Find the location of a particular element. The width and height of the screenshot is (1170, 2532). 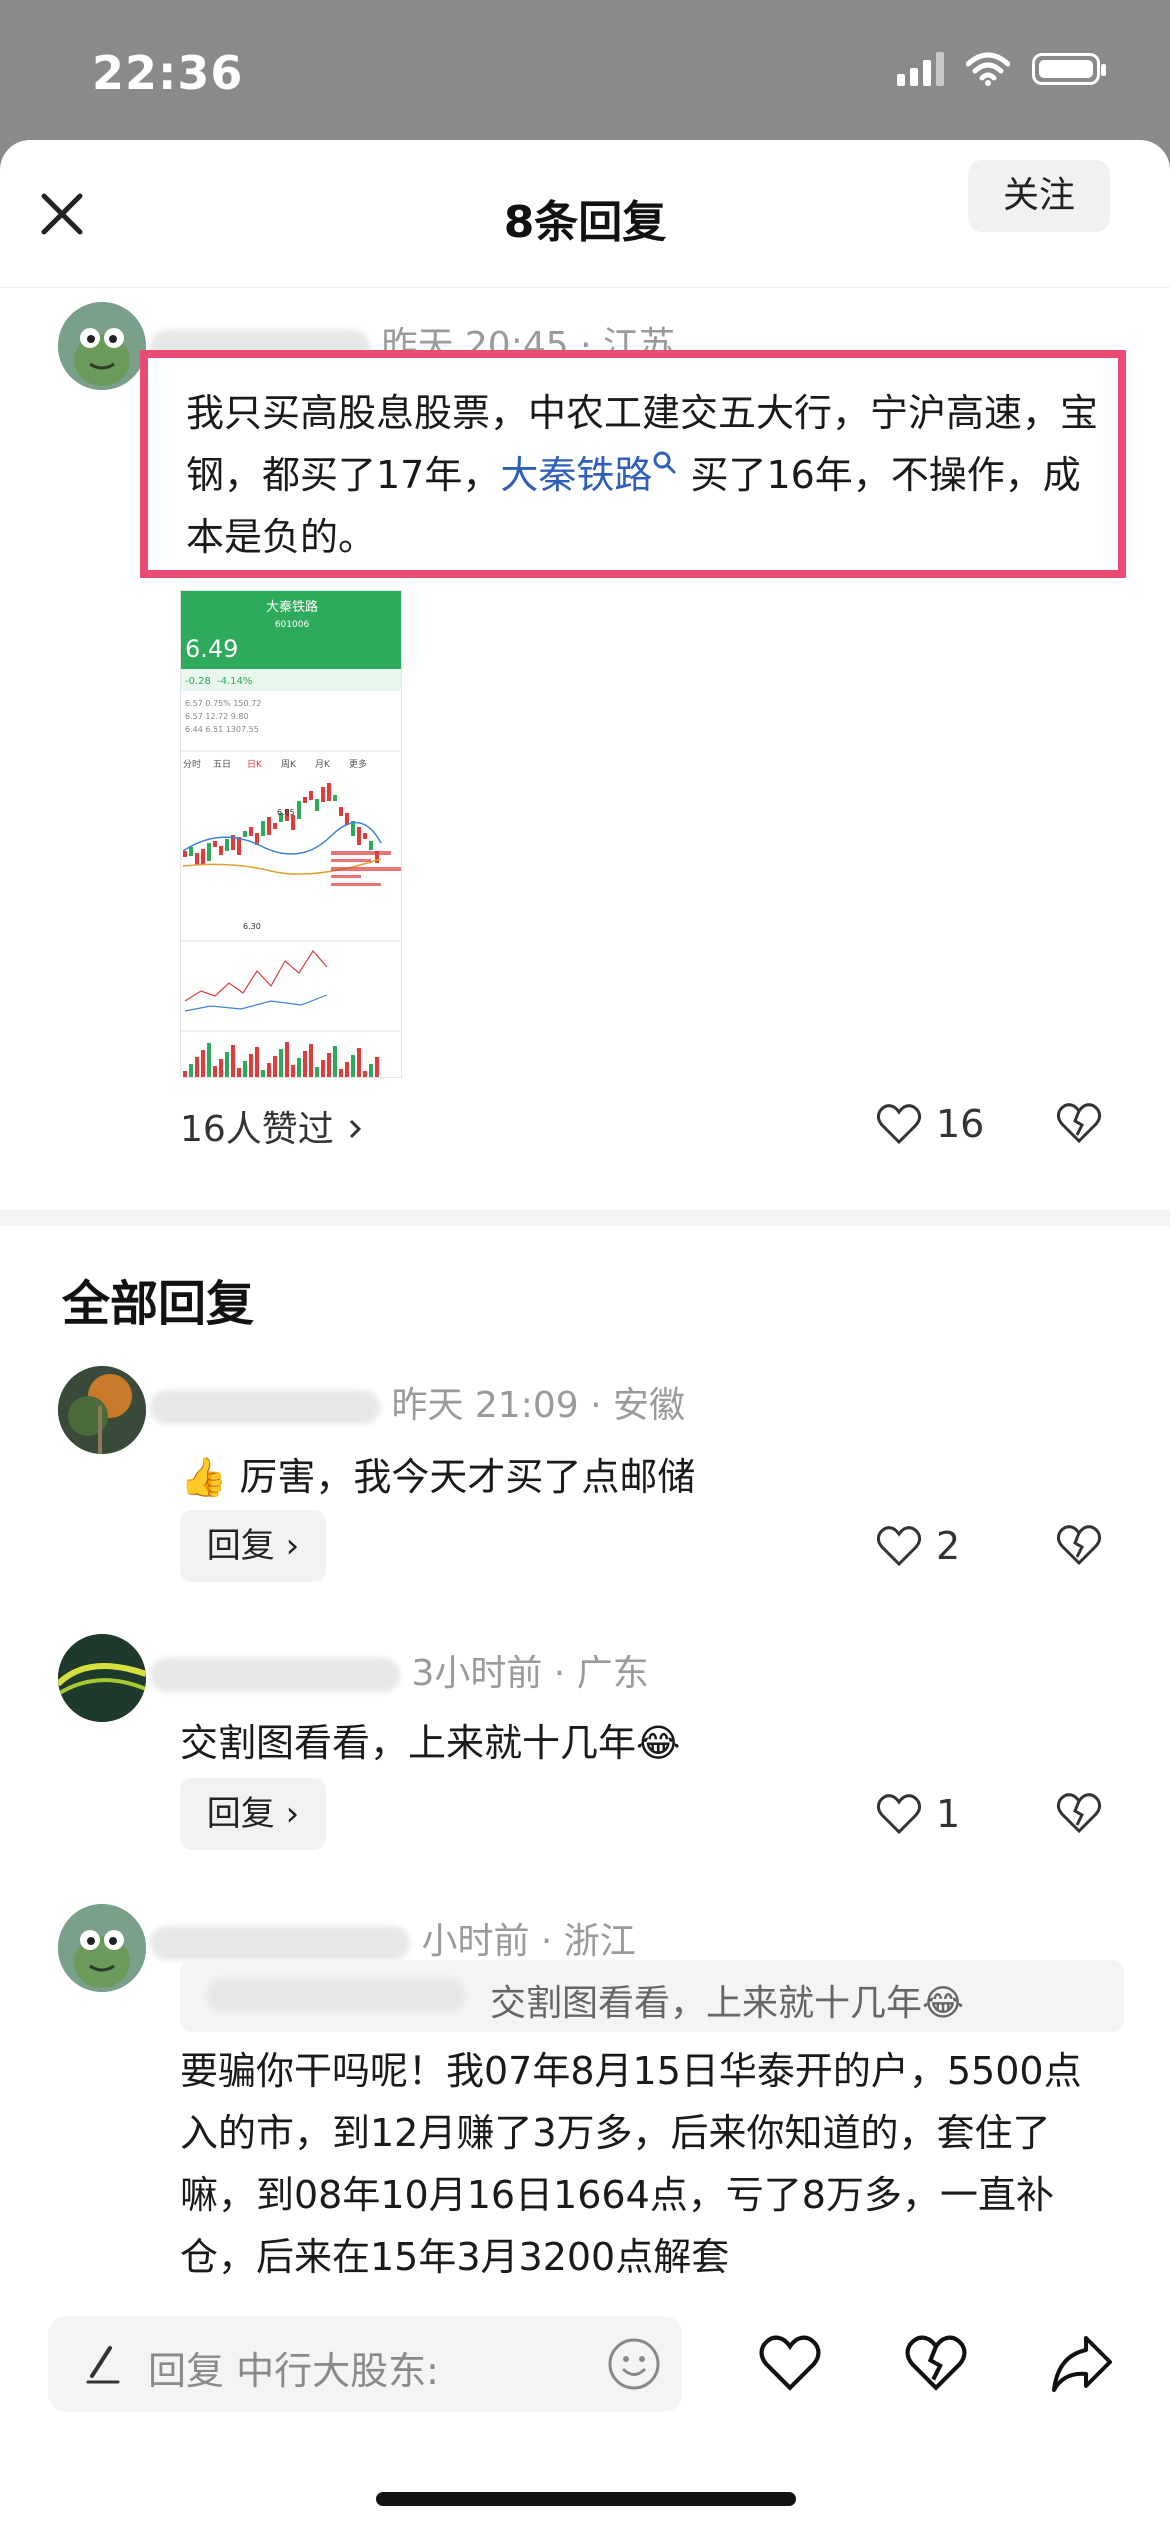

abstract-avatar-icon is located at coordinates (102, 1678).